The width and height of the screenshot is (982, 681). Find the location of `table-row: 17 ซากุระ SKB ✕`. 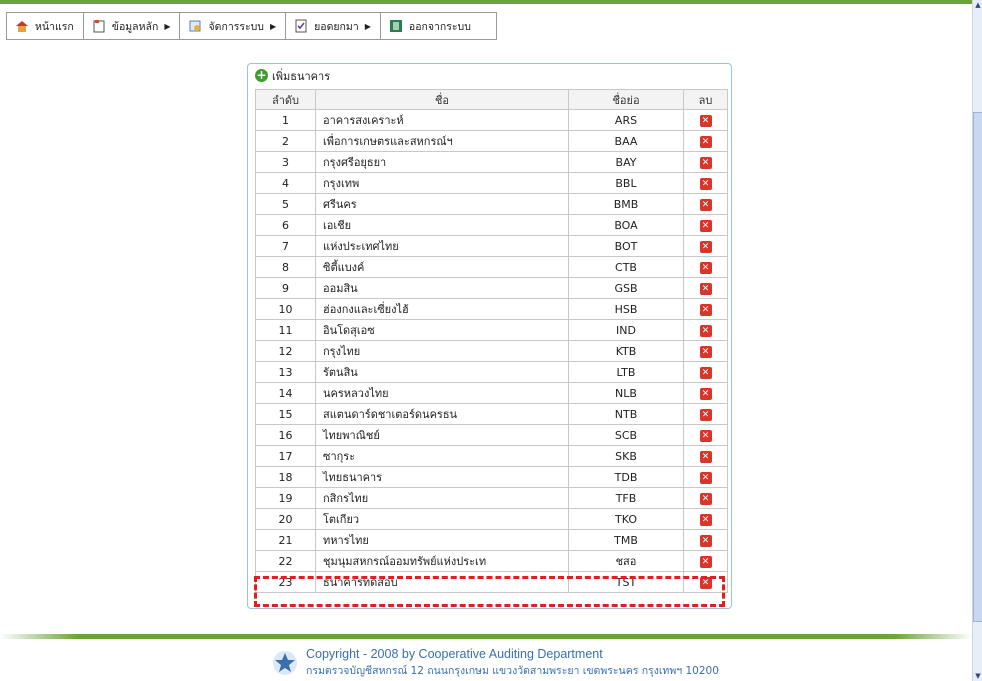

table-row: 17 ซากุระ SKB ✕ is located at coordinates (491, 456).